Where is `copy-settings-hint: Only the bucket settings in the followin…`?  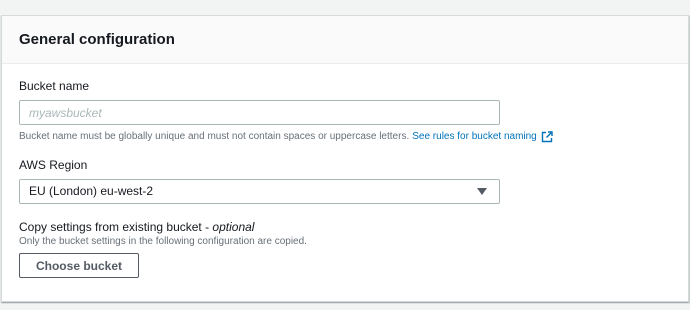 copy-settings-hint: Only the bucket settings in the followin… is located at coordinates (163, 241).